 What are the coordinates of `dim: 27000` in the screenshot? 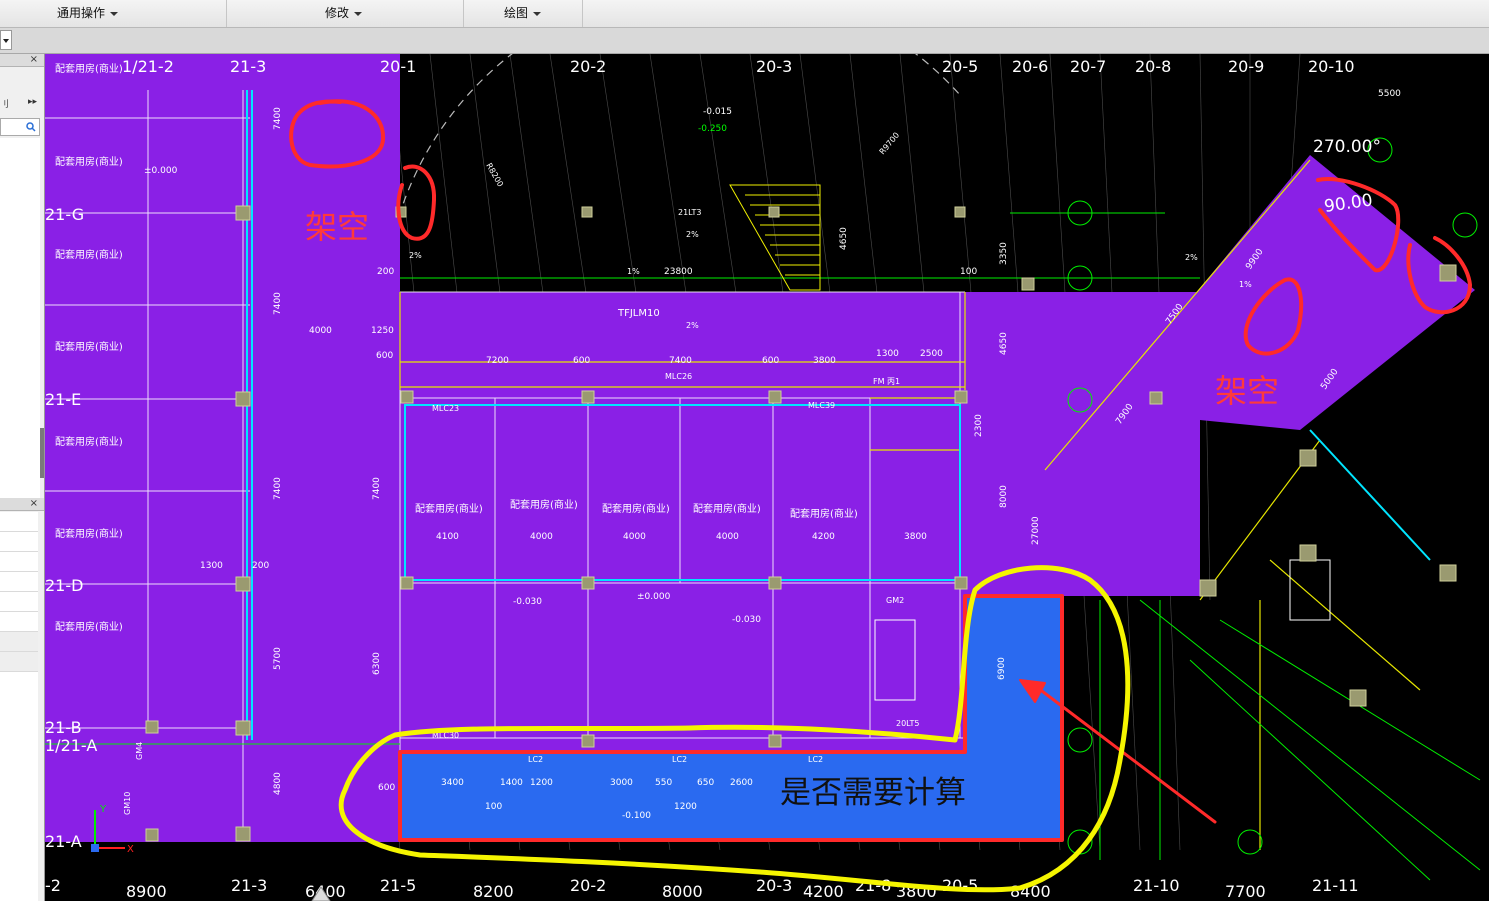 It's located at (1036, 530).